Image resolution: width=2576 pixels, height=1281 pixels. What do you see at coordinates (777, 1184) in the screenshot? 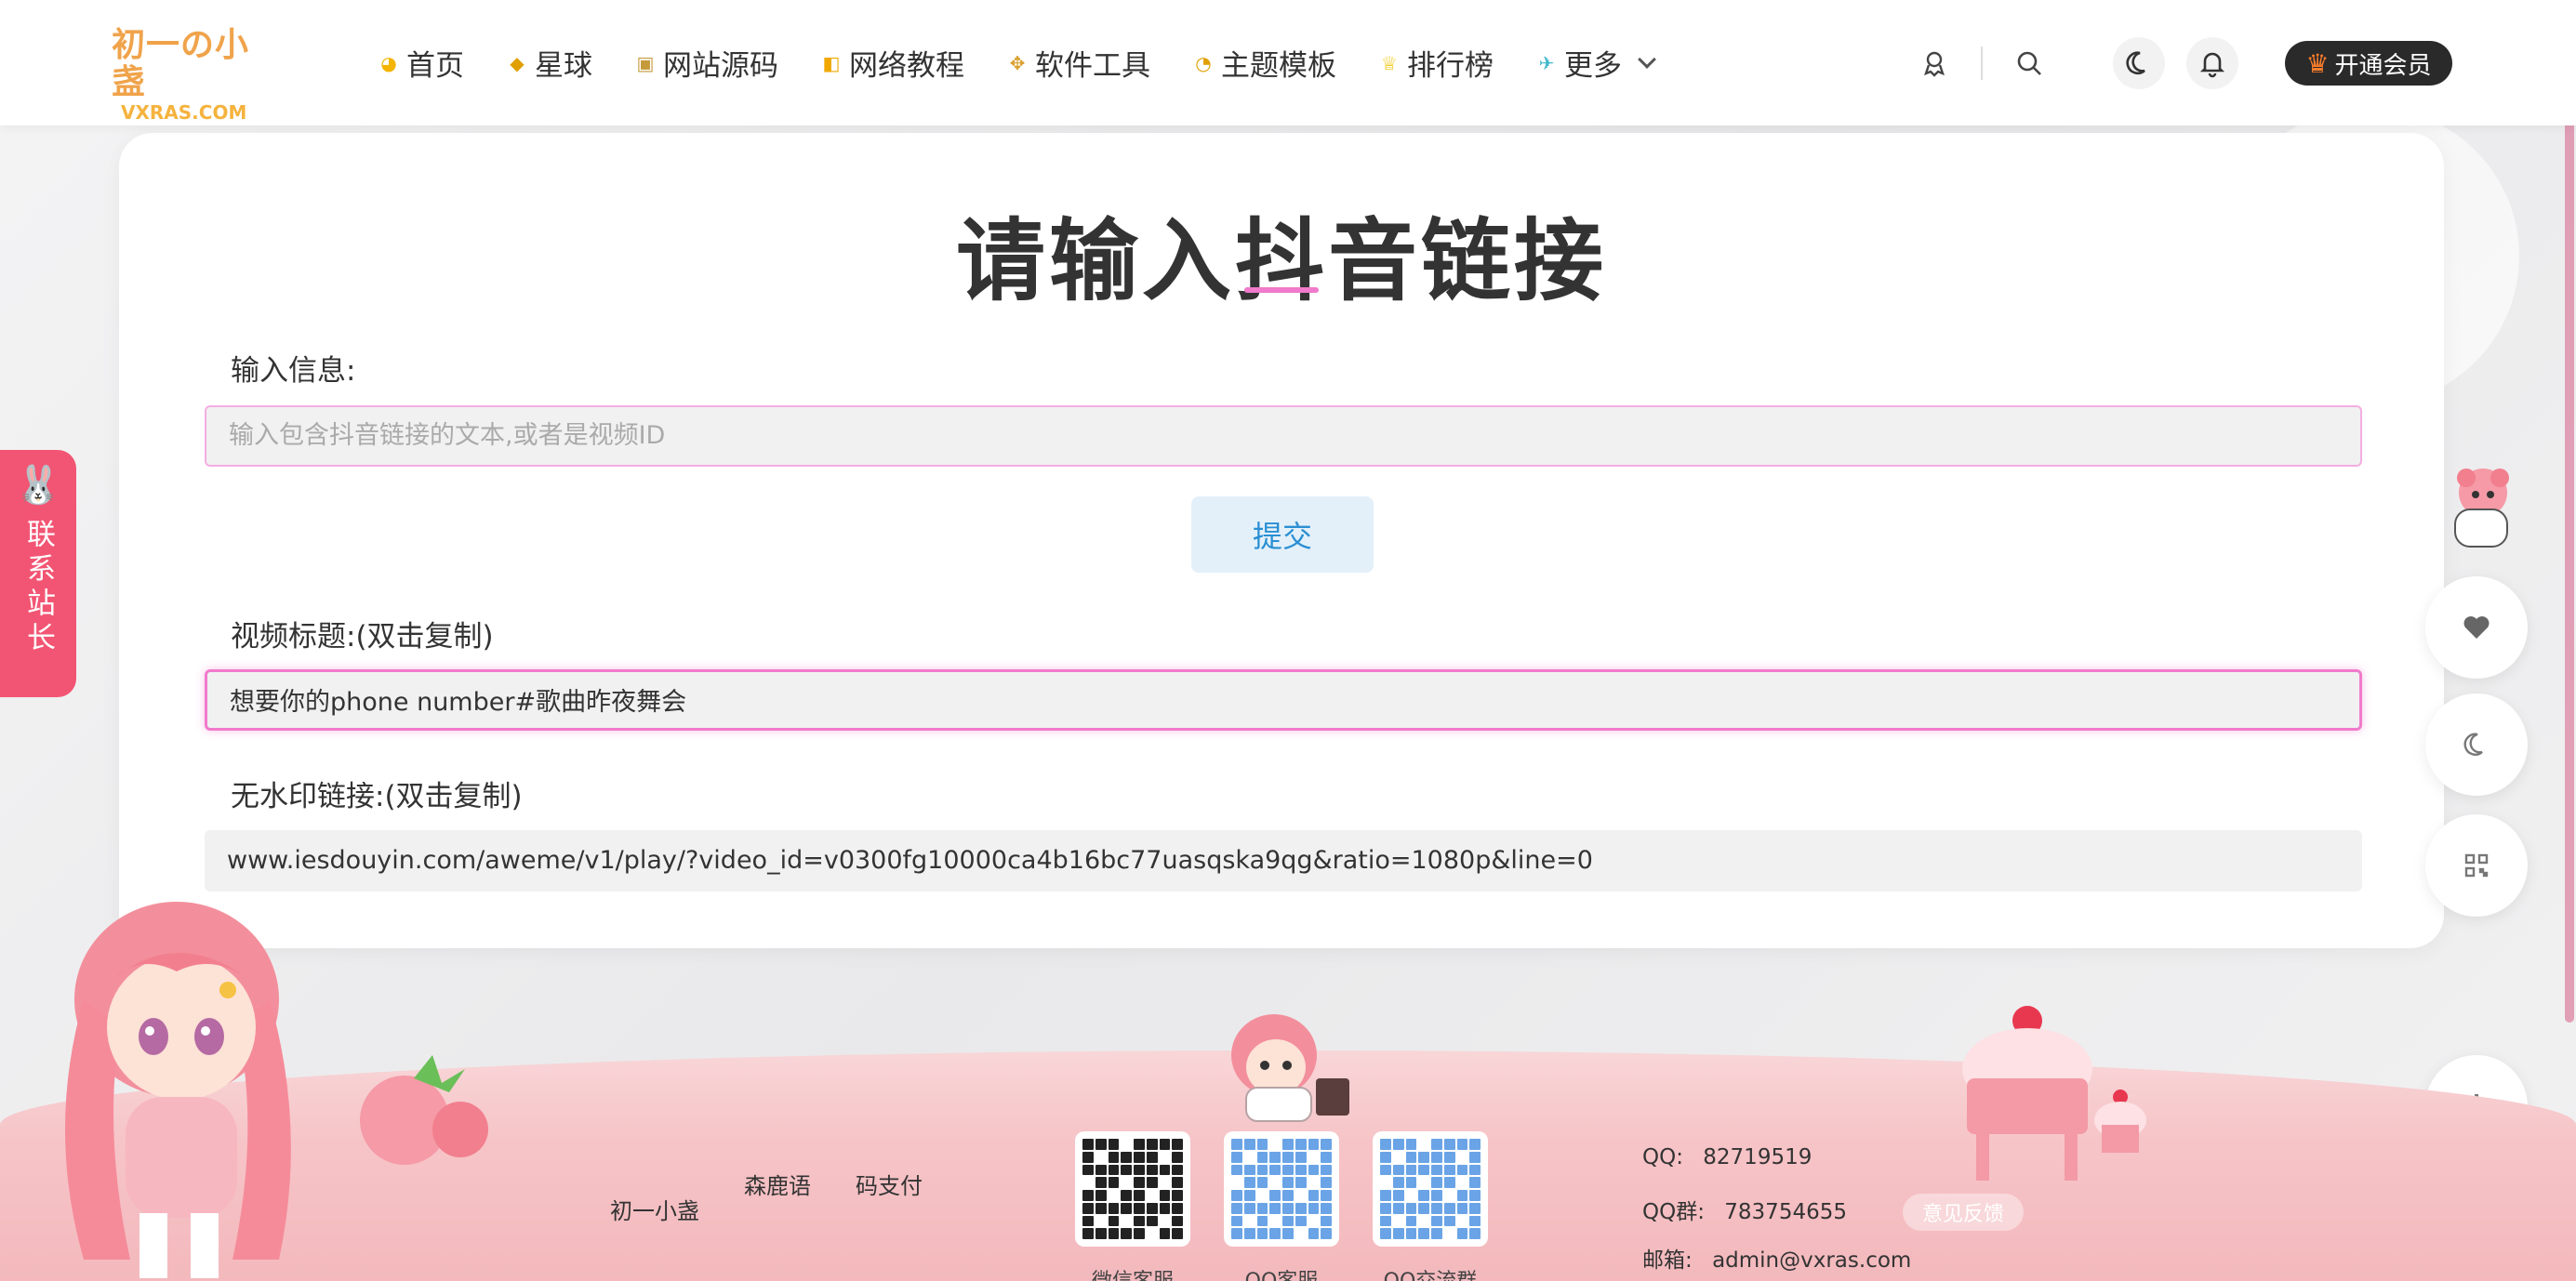
I see `footer-link-senluyu: 森鹿语` at bounding box center [777, 1184].